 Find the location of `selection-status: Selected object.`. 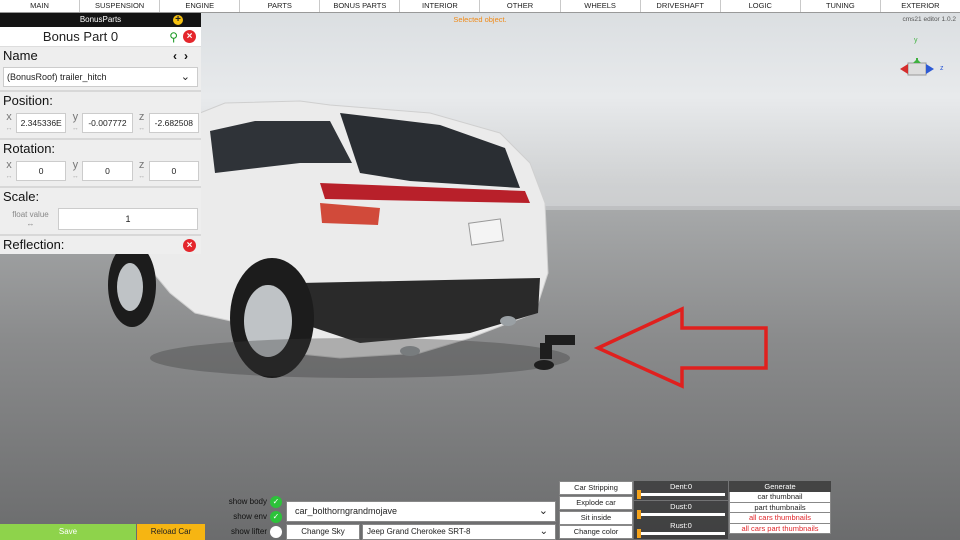

selection-status: Selected object. is located at coordinates (480, 19).